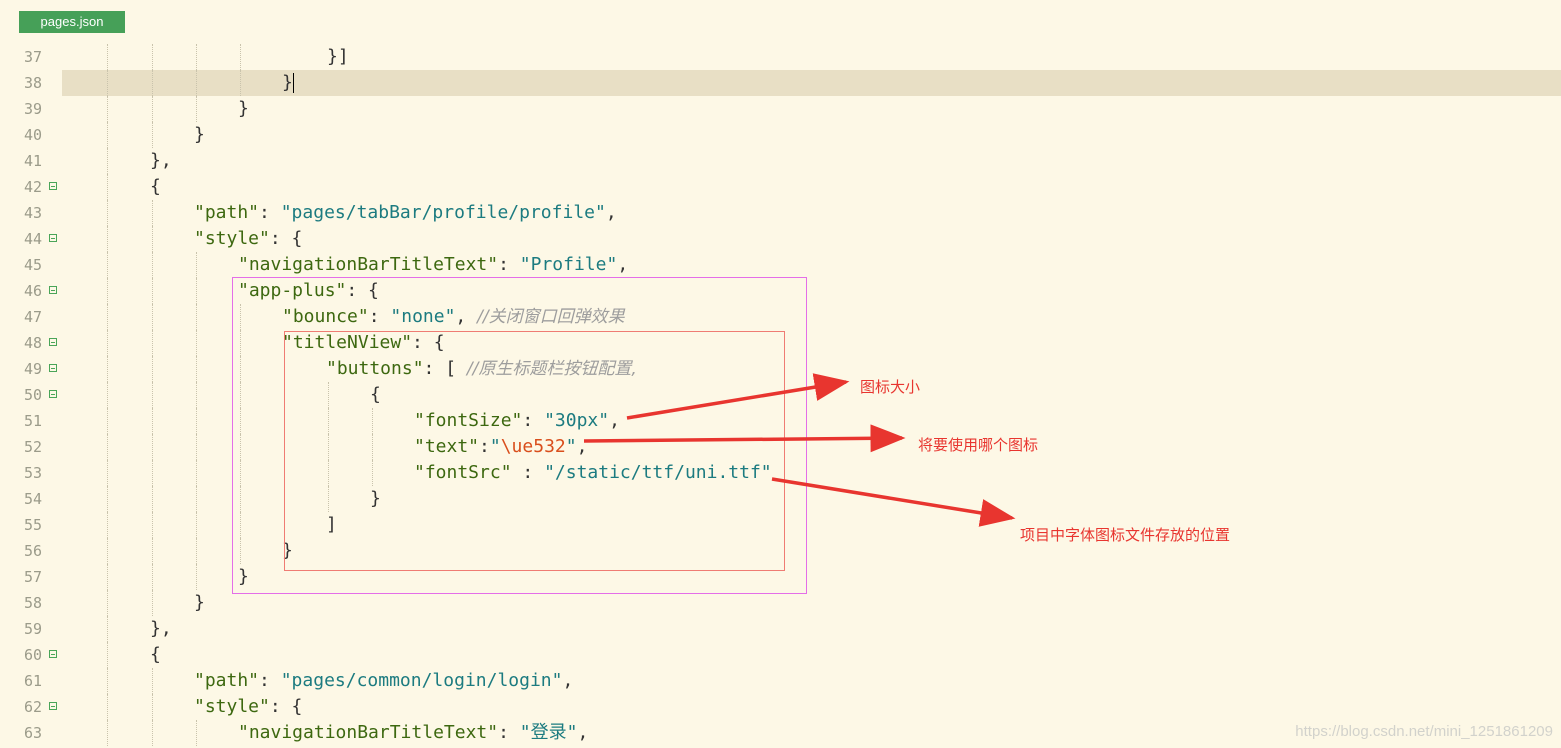 The height and width of the screenshot is (748, 1561). Describe the element at coordinates (738, 396) in the screenshot. I see `arrow-to-icon-size` at that location.